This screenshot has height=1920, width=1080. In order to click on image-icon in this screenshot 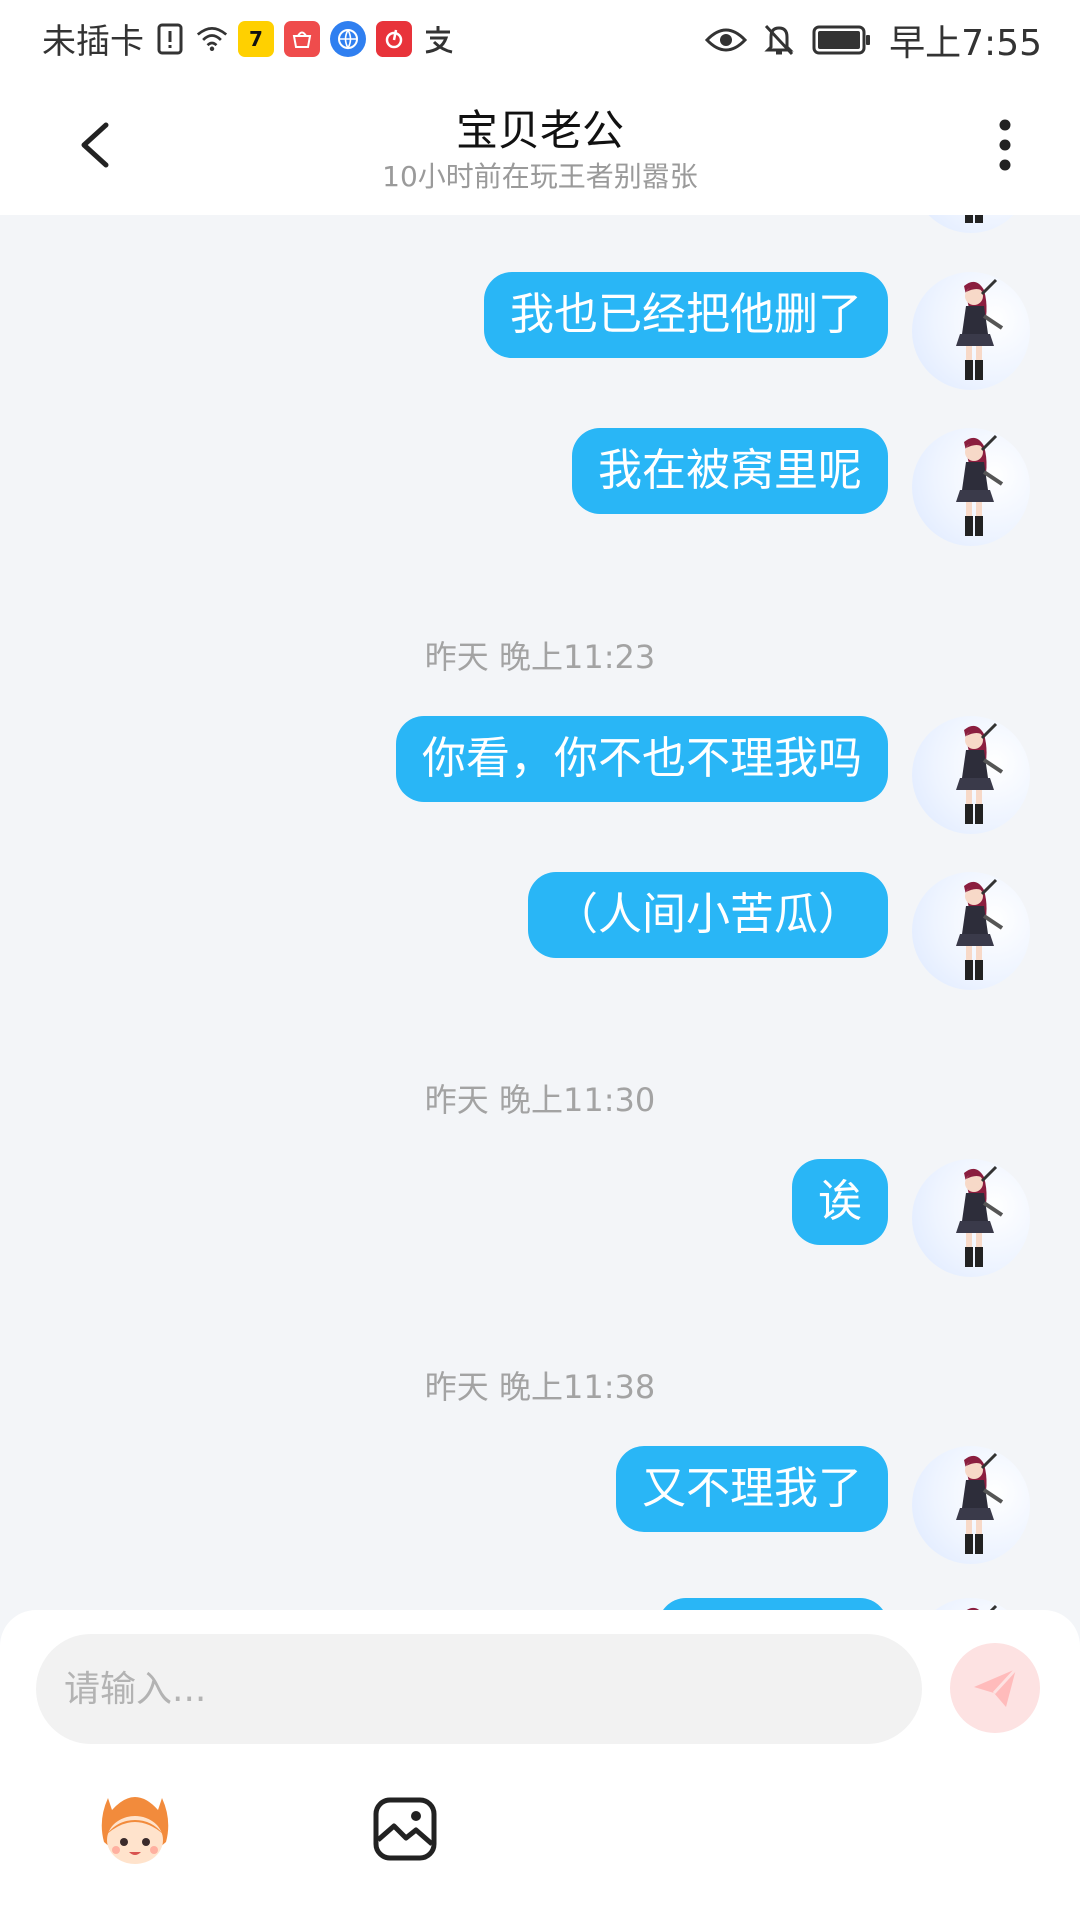, I will do `click(405, 1829)`.